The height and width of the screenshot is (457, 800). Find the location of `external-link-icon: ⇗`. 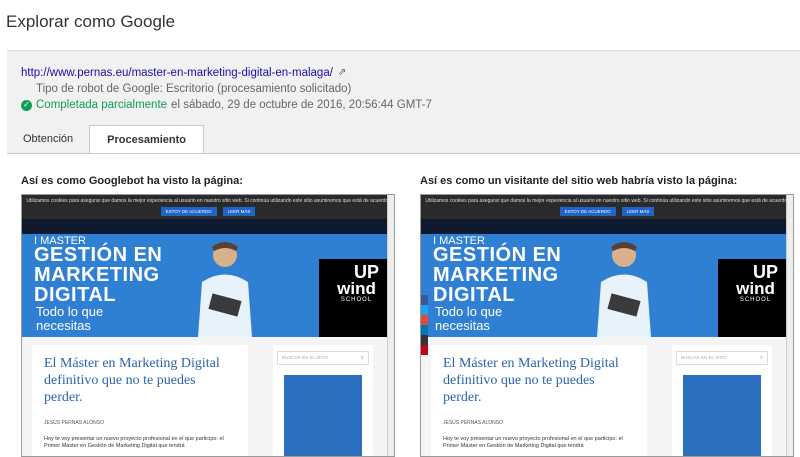

external-link-icon: ⇗ is located at coordinates (342, 73).